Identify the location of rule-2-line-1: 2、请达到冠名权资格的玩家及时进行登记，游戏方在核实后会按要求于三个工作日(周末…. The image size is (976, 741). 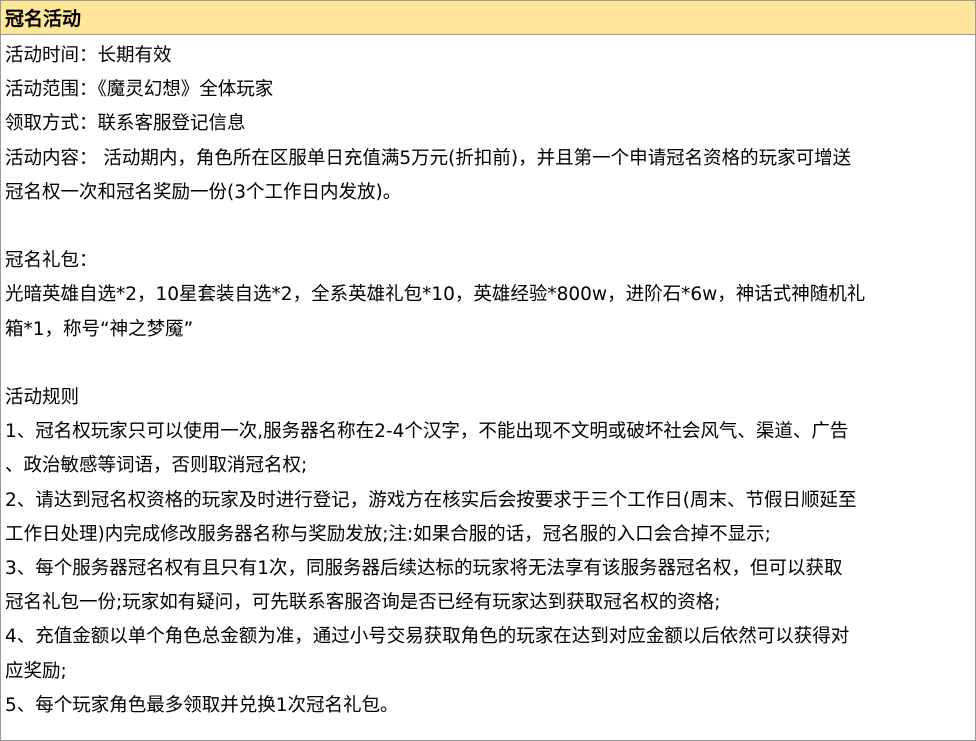
(431, 500).